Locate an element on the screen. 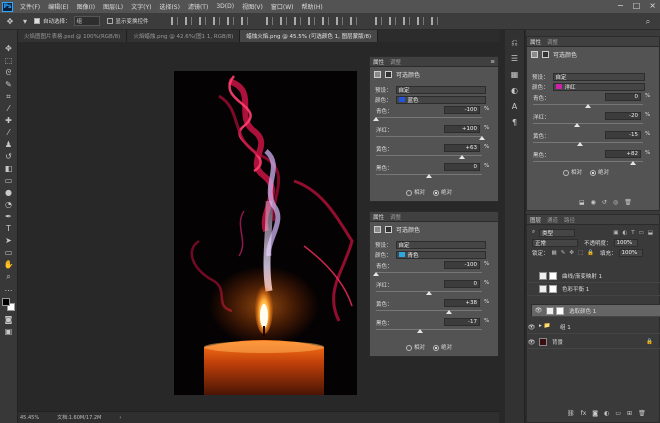 This screenshot has width=660, height=423. menu-layer: 图层(L) is located at coordinates (113, 6).